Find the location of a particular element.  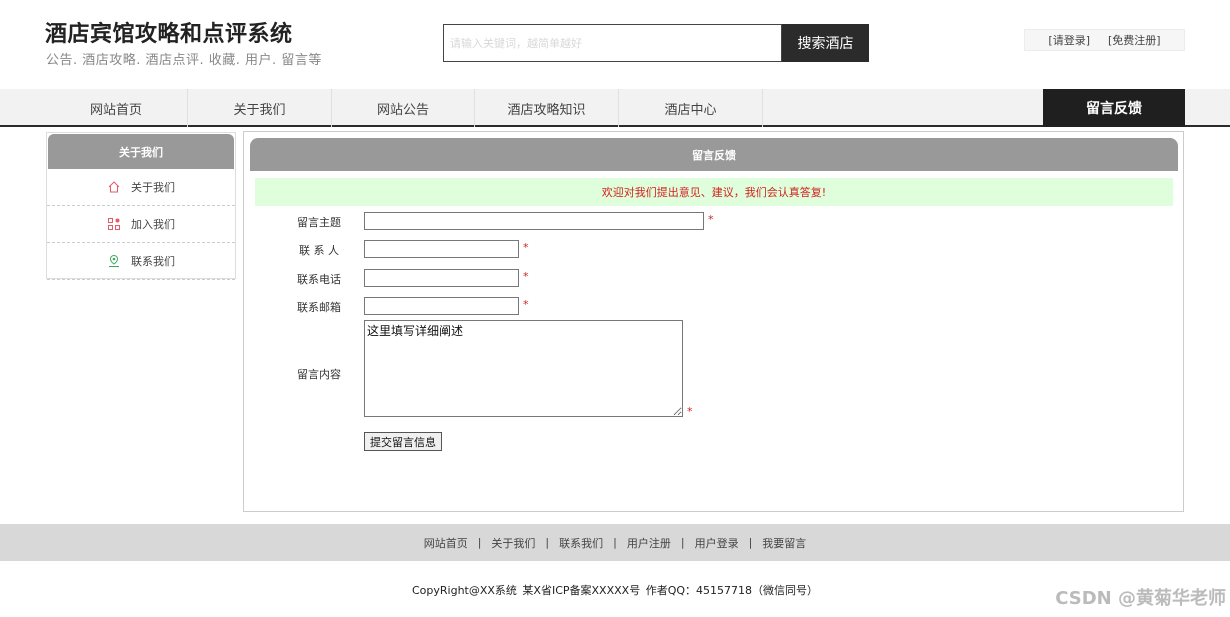

register-link: [免费注册] is located at coordinates (1134, 40).